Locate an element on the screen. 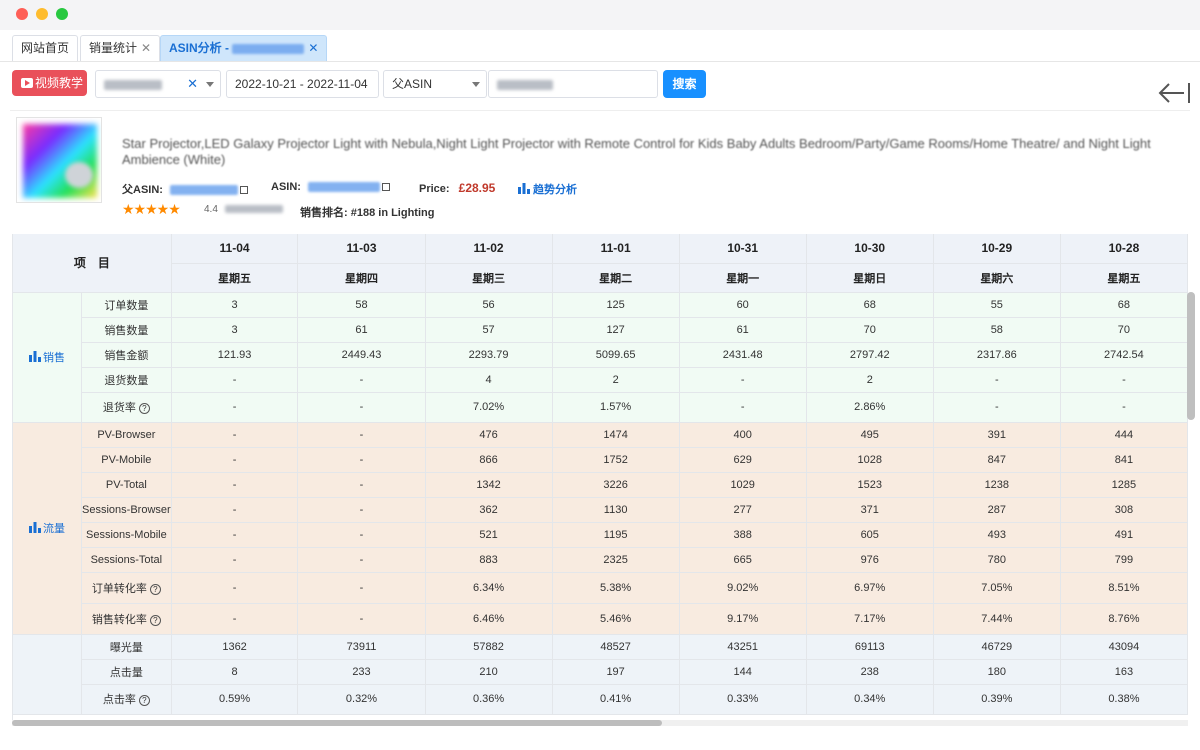  table-cell: 73911 is located at coordinates (361, 647).